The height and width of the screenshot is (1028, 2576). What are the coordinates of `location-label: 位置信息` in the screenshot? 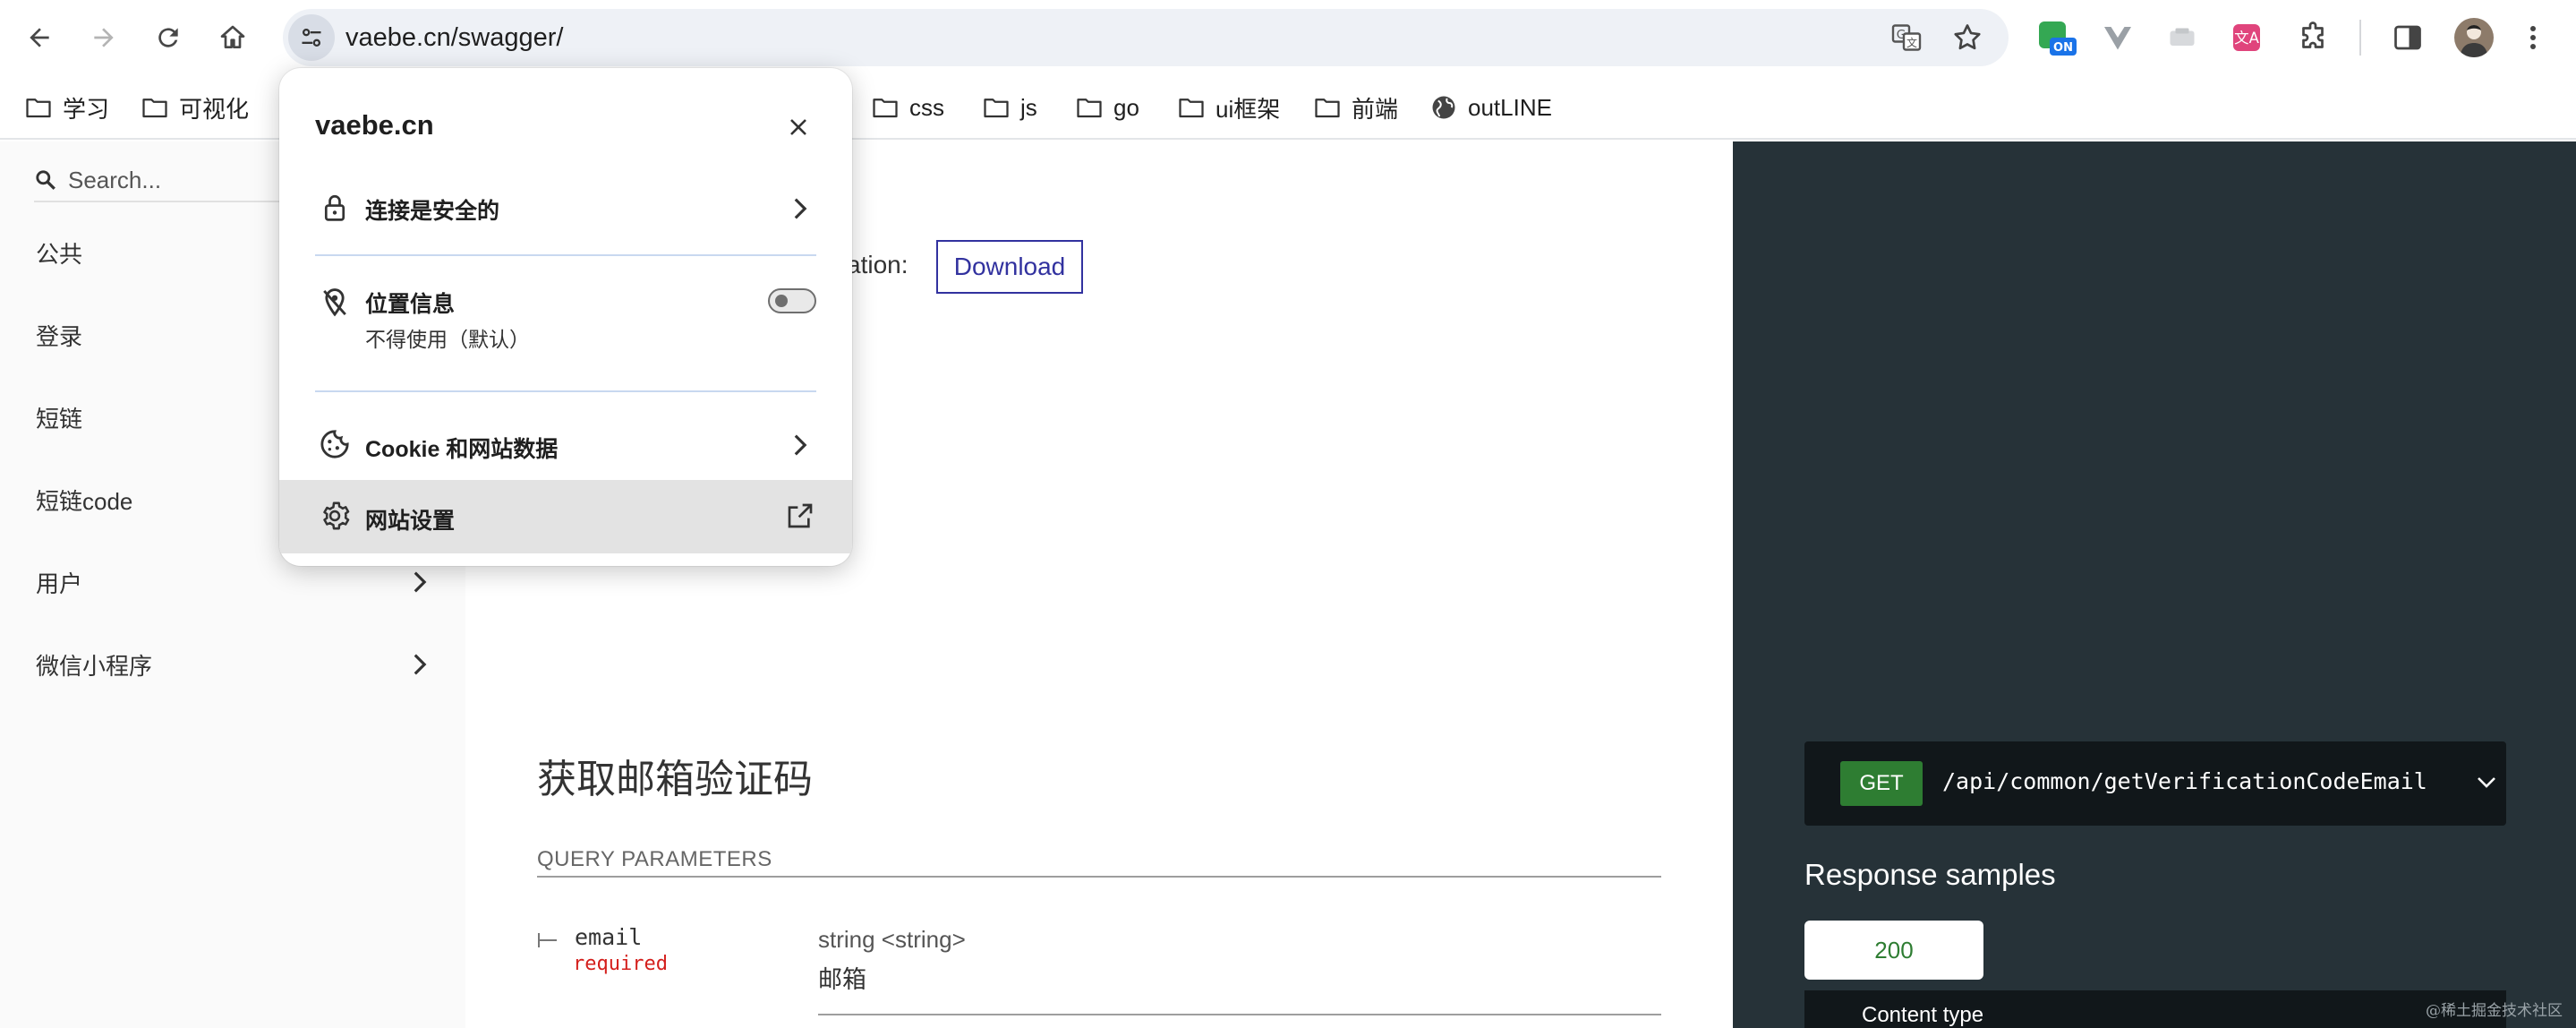 It's located at (410, 304).